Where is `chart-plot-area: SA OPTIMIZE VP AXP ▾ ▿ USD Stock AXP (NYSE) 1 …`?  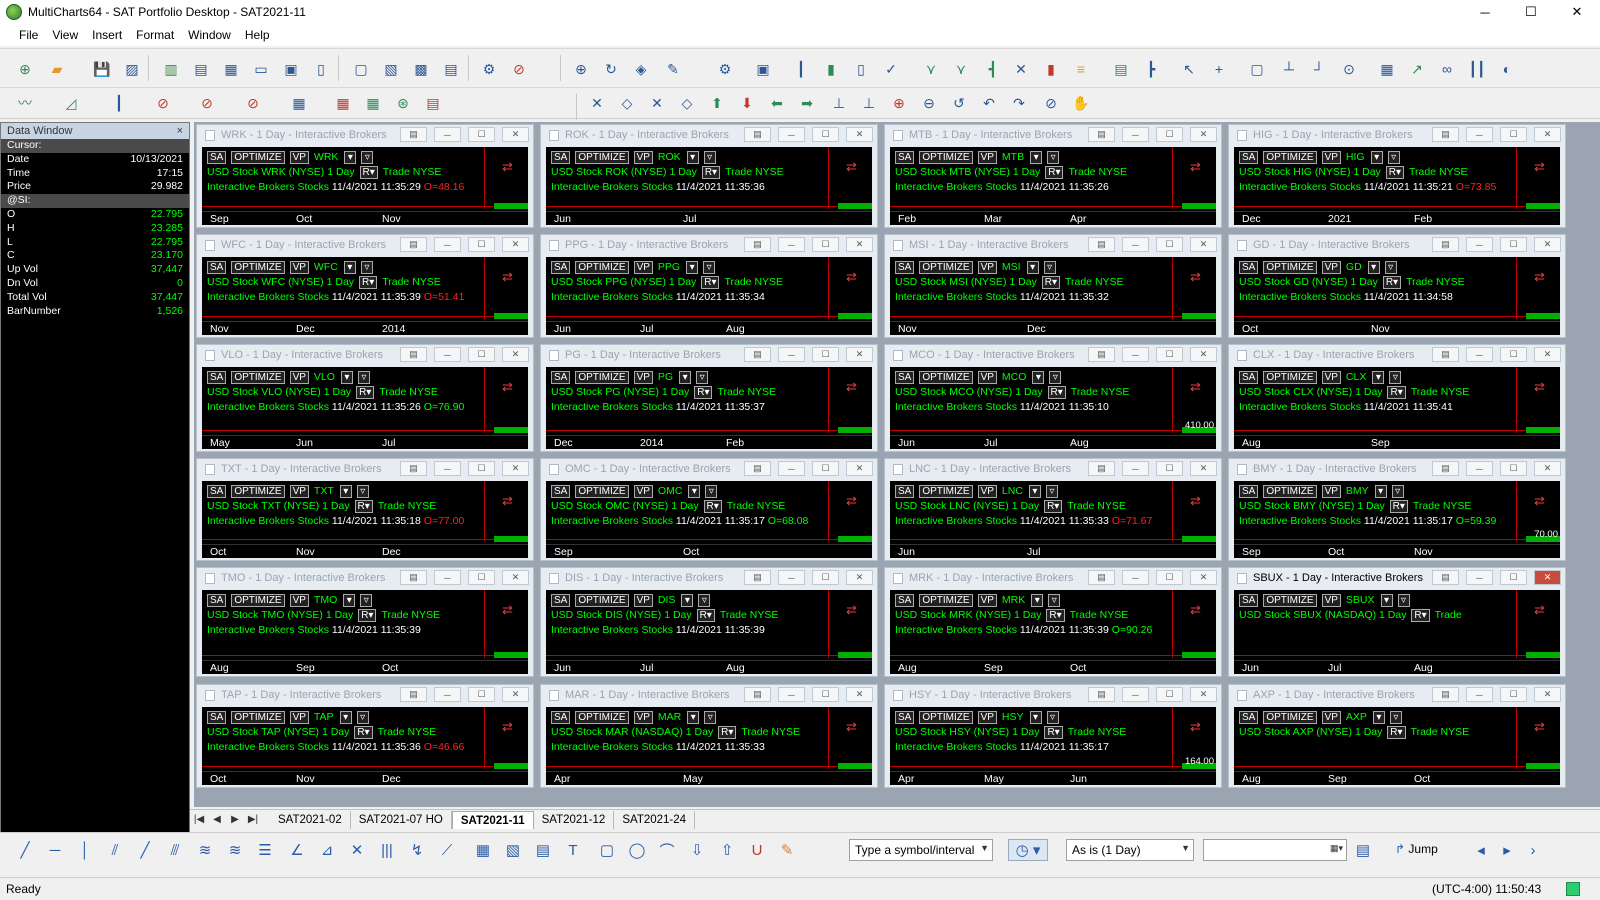 chart-plot-area: SA OPTIMIZE VP AXP ▾ ▿ USD Stock AXP (NYSE) 1 … is located at coordinates (1397, 746).